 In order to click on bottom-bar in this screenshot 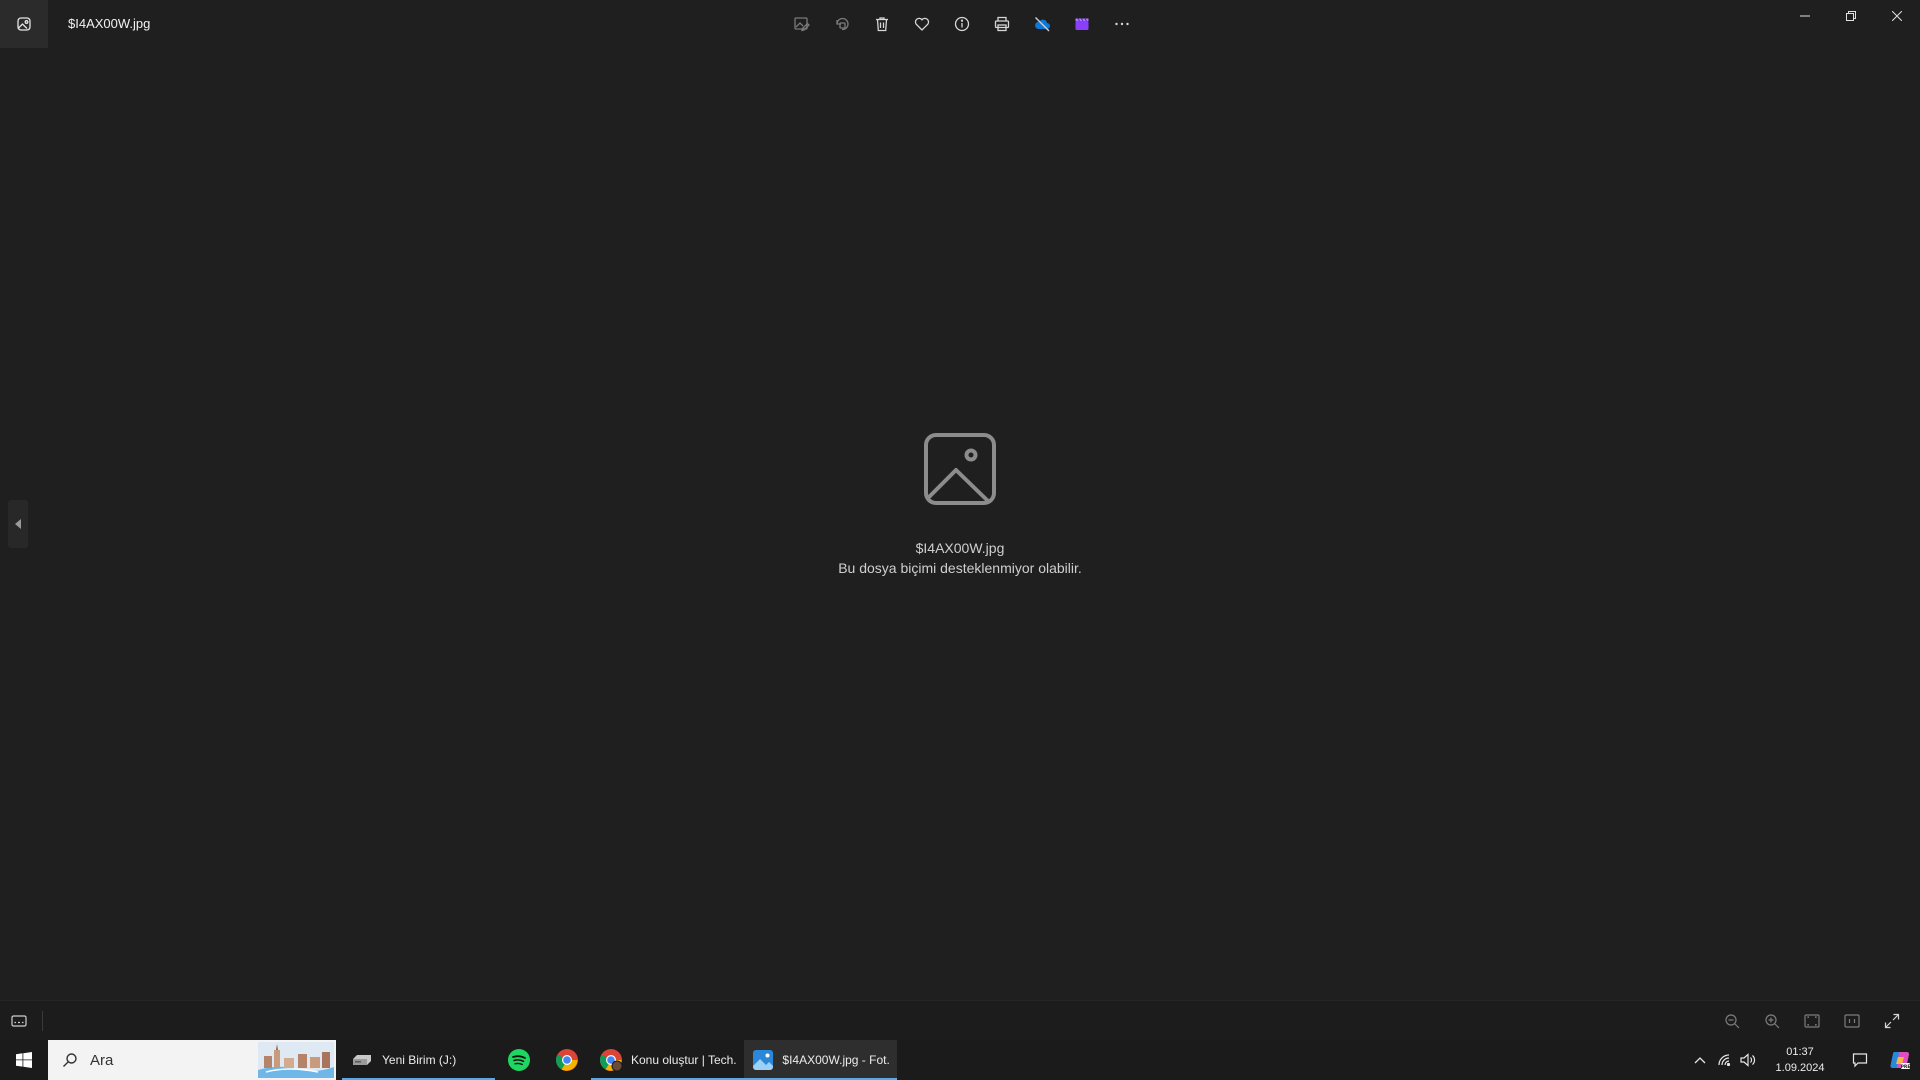, I will do `click(960, 1020)`.